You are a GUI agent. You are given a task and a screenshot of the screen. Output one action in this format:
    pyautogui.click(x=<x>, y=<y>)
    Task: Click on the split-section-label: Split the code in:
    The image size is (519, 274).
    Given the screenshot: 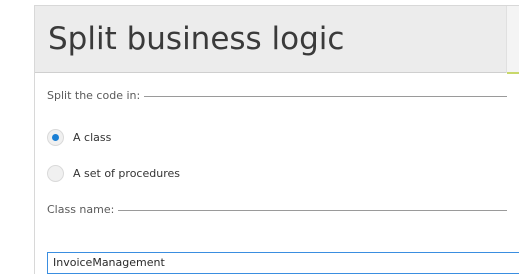 What is the action you would take?
    pyautogui.click(x=96, y=96)
    